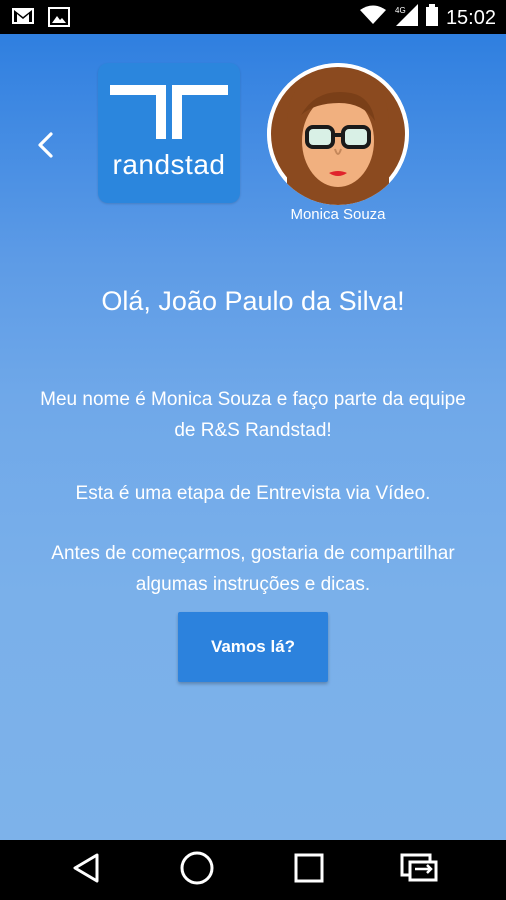 The height and width of the screenshot is (900, 506). Describe the element at coordinates (23, 19) in the screenshot. I see `gmail-icon` at that location.